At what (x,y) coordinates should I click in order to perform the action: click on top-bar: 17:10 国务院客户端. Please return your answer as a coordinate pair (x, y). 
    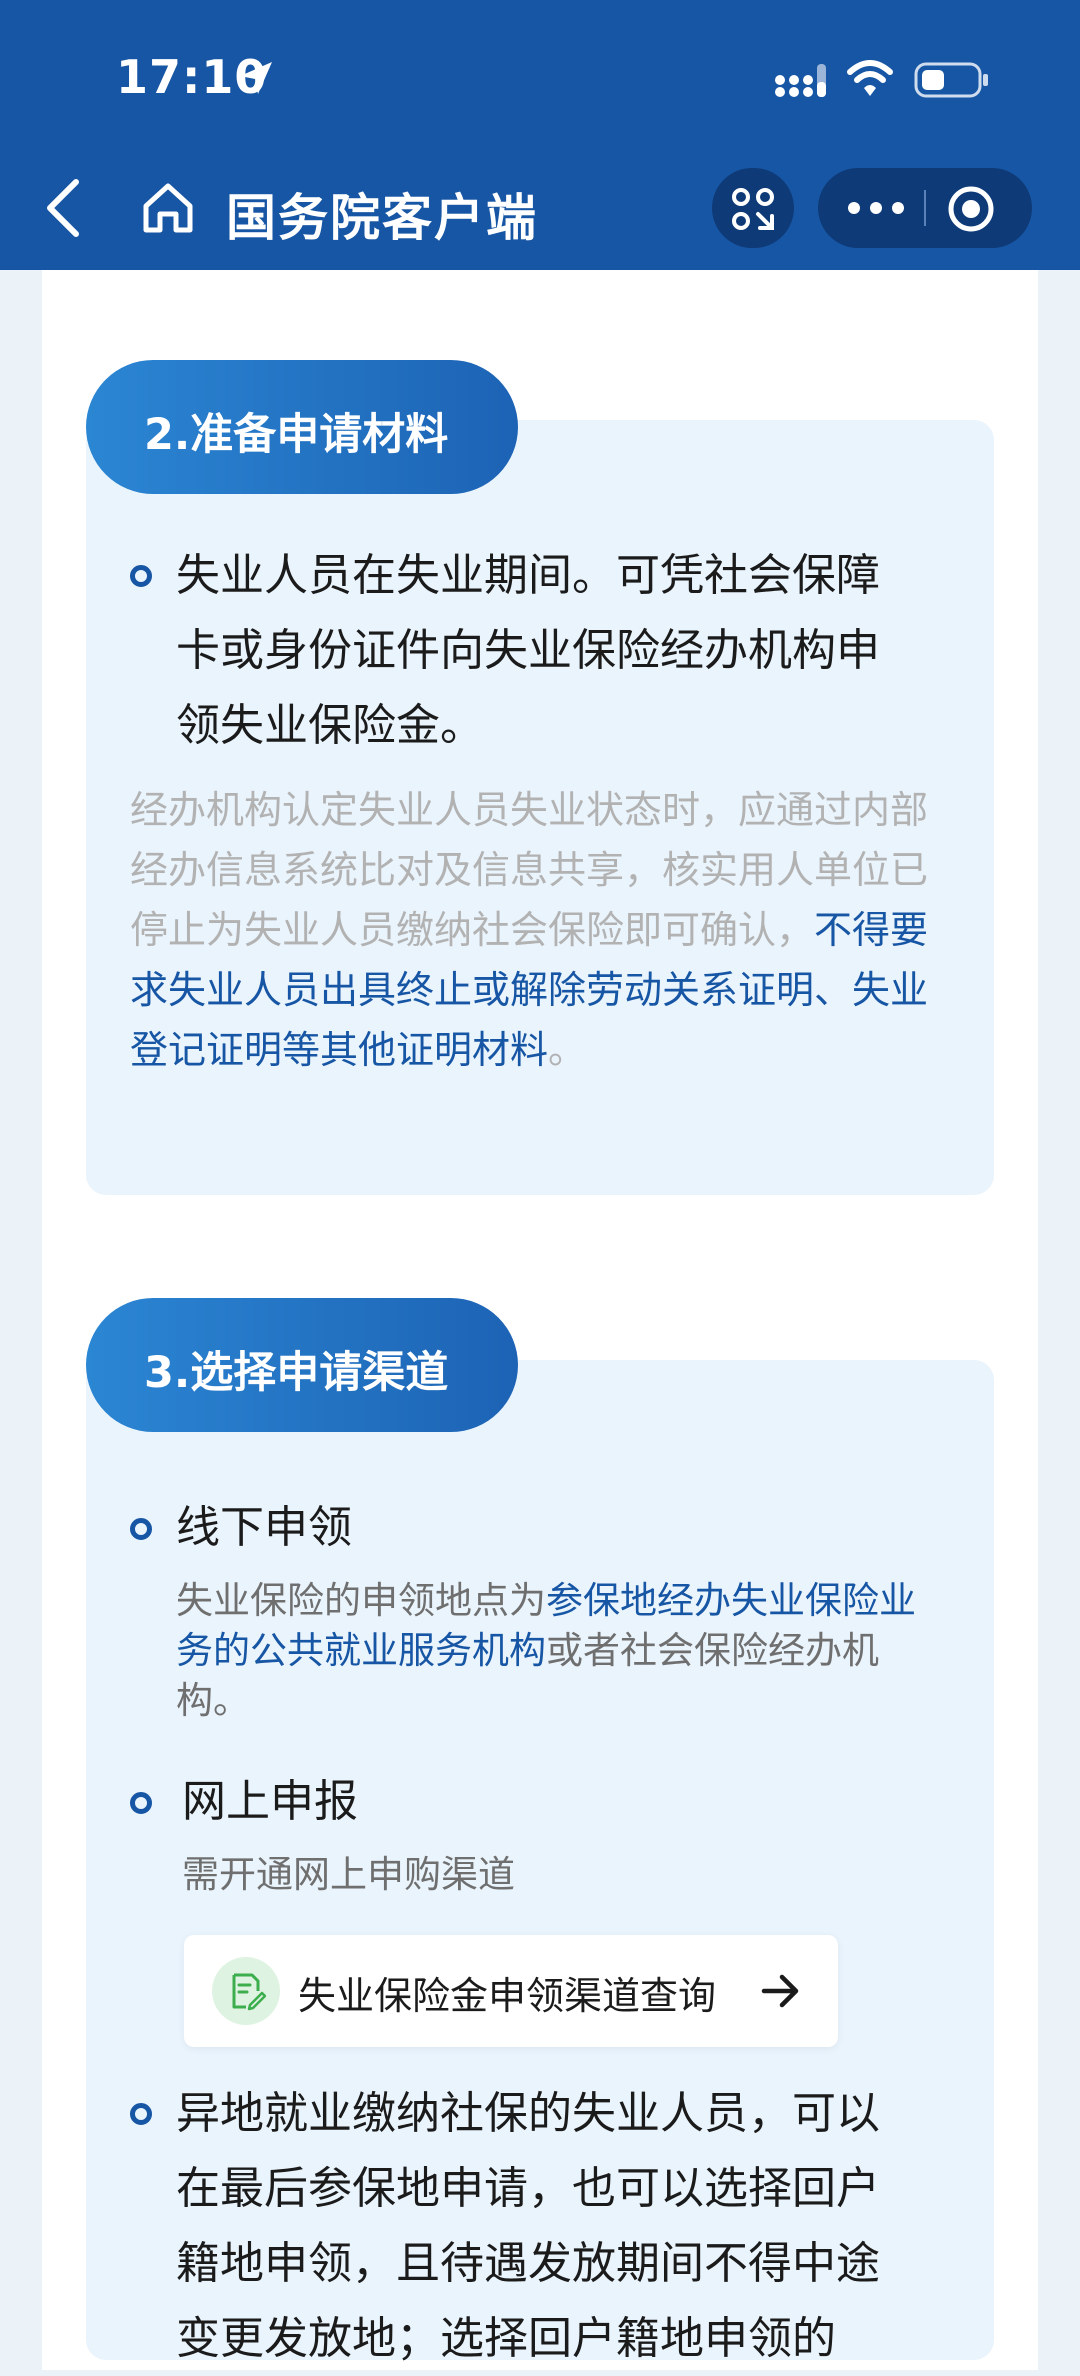
    Looking at the image, I should click on (540, 135).